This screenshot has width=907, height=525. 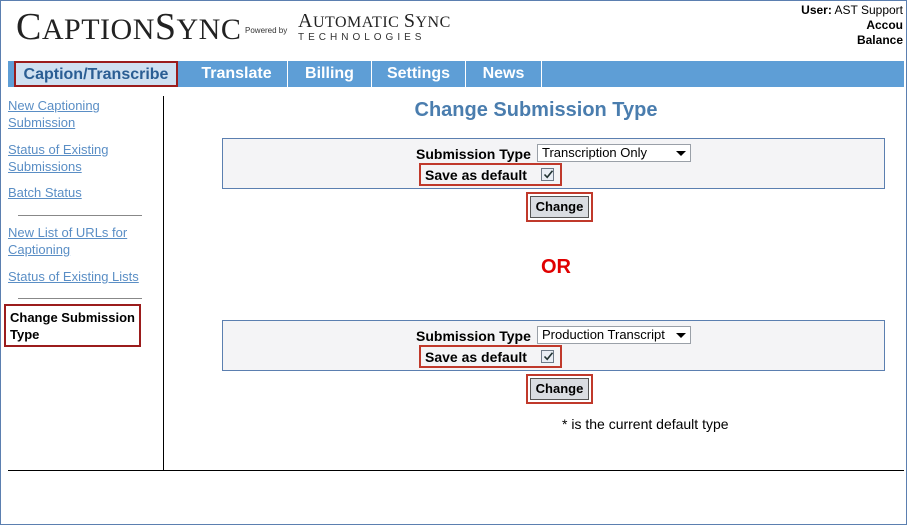 What do you see at coordinates (456, 470) in the screenshot?
I see `footer-divider` at bounding box center [456, 470].